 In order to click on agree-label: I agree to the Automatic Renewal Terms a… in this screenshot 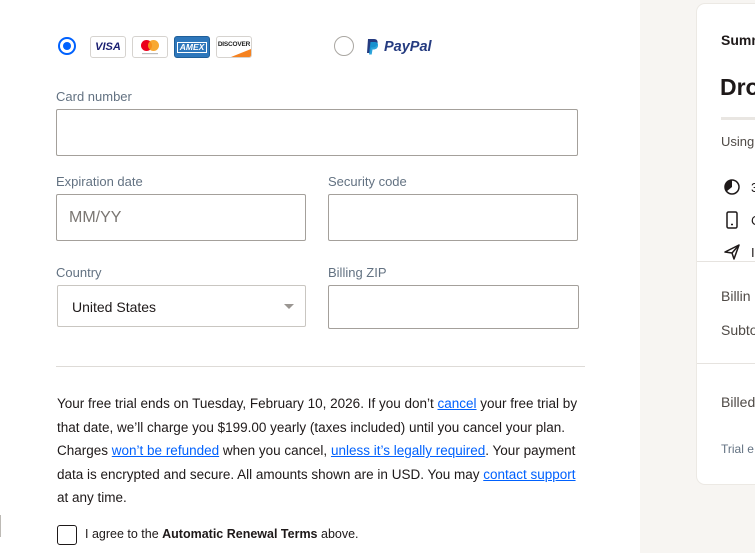, I will do `click(222, 534)`.